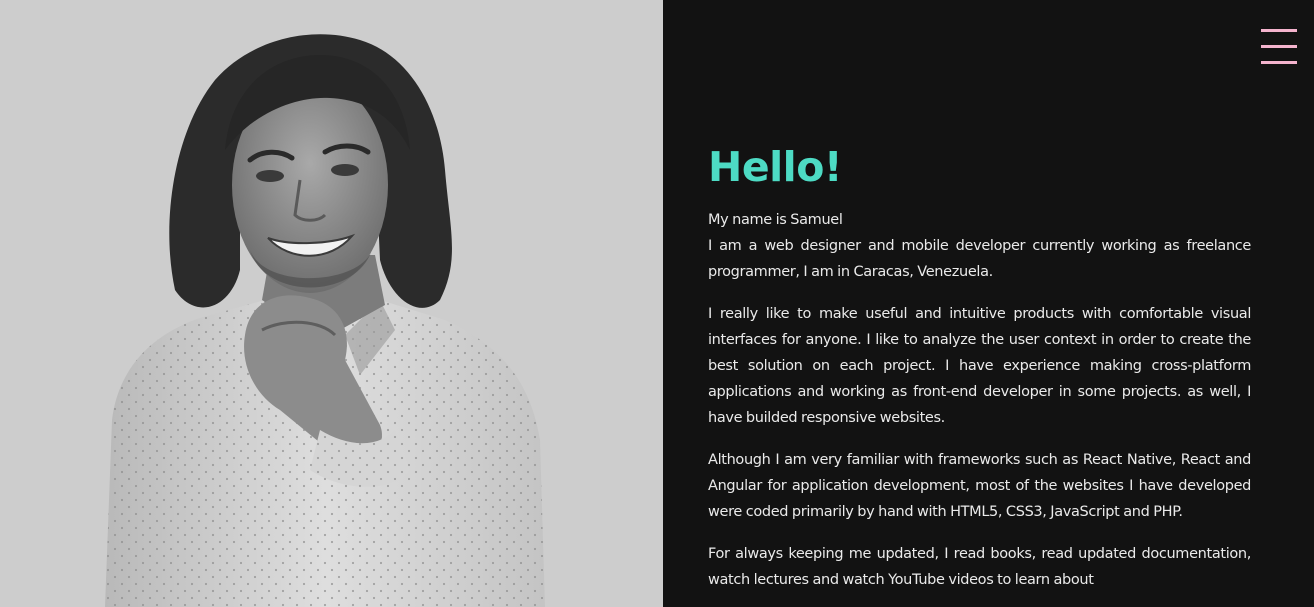 Image resolution: width=1314 pixels, height=607 pixels. Describe the element at coordinates (775, 220) in the screenshot. I see `name-line: My name is Samuel` at that location.